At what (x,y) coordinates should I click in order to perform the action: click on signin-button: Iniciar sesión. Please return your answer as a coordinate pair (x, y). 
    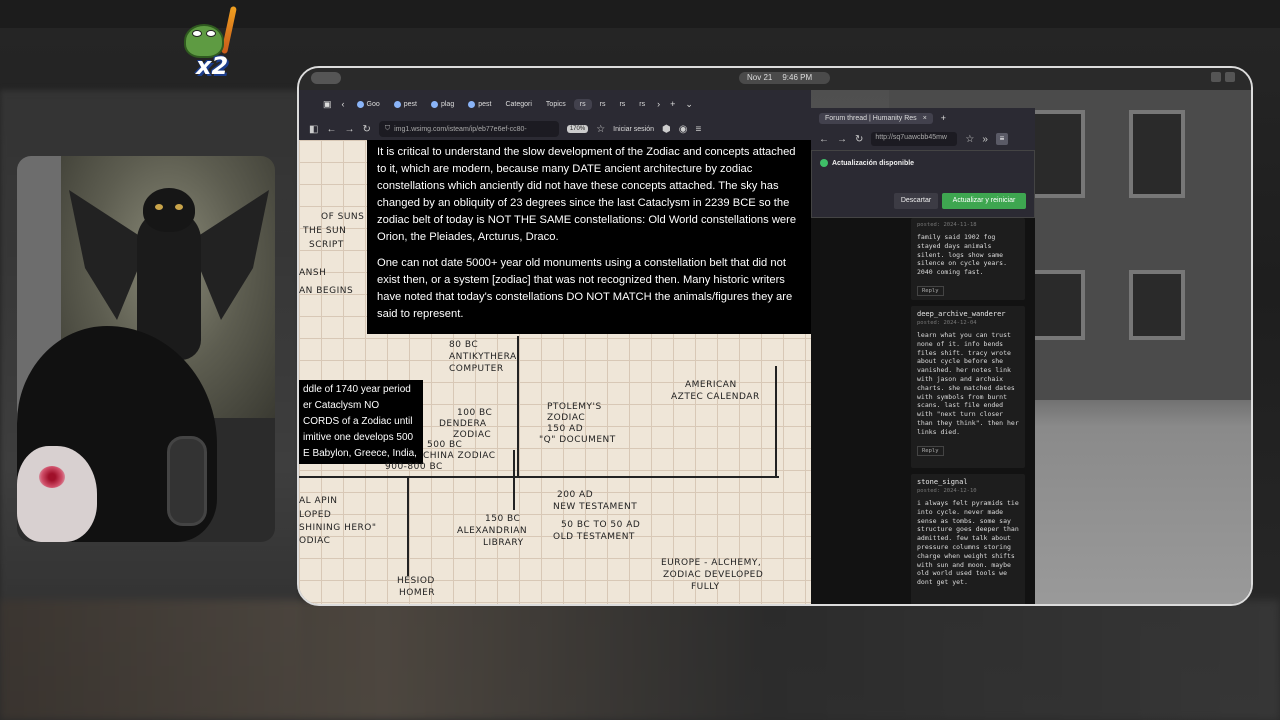
    Looking at the image, I should click on (633, 129).